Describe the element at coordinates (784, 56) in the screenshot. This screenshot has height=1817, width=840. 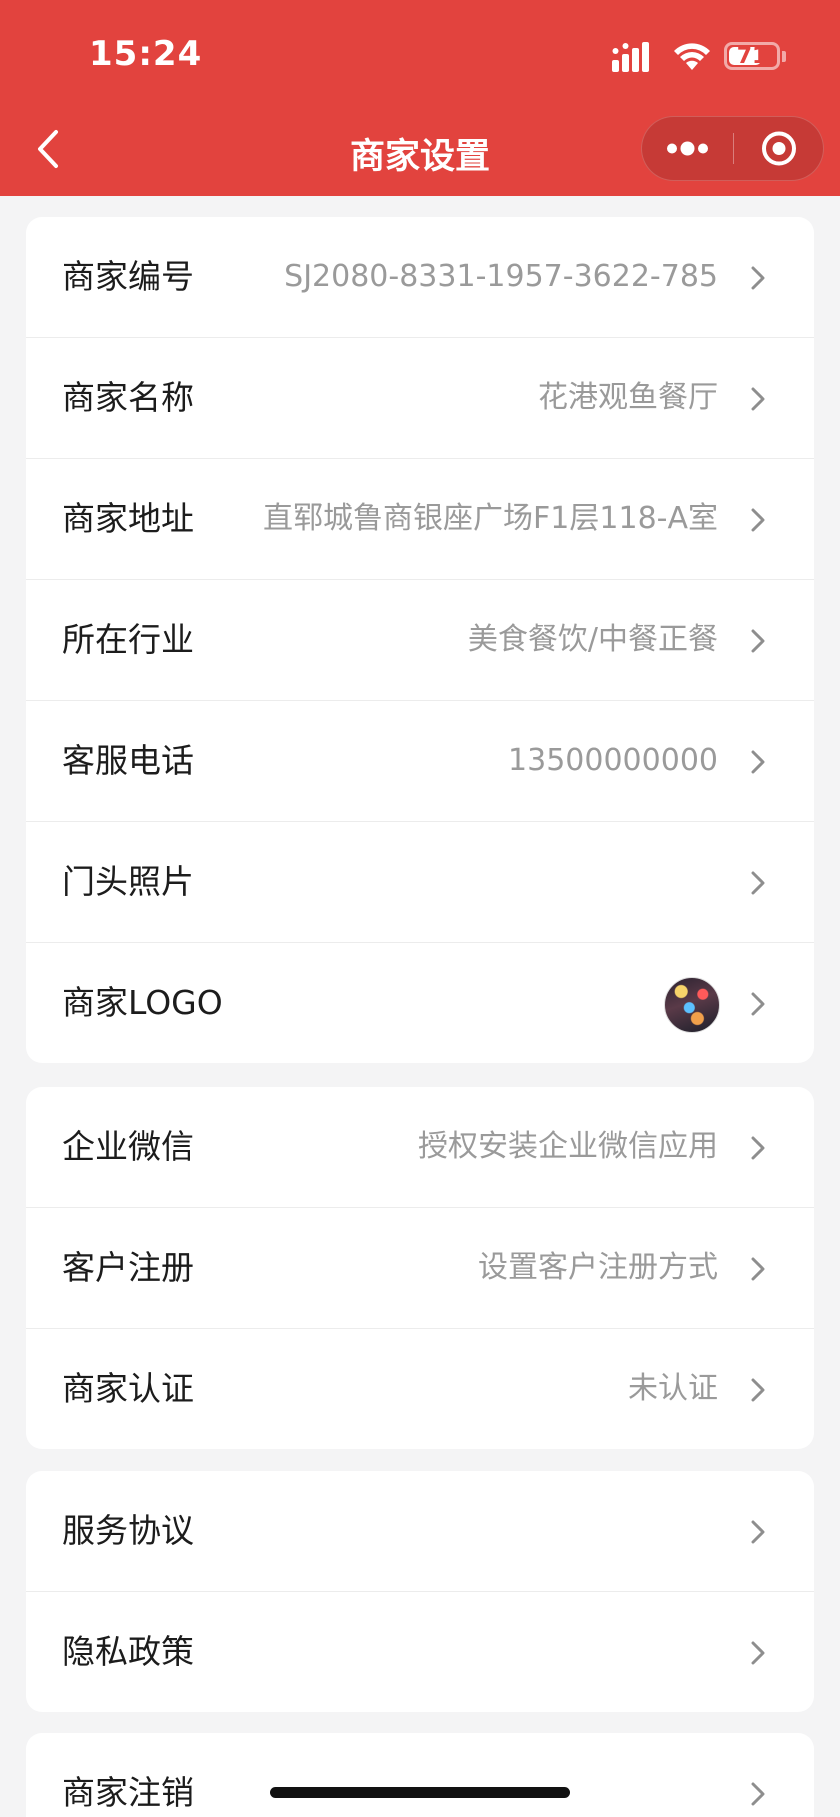
I see `battery-nub` at that location.